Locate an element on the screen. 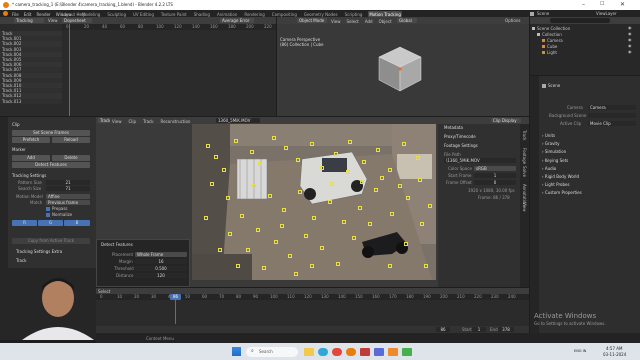 Image resolution: width=640 pixels, height=360 pixels. media-icon is located at coordinates (393, 351).